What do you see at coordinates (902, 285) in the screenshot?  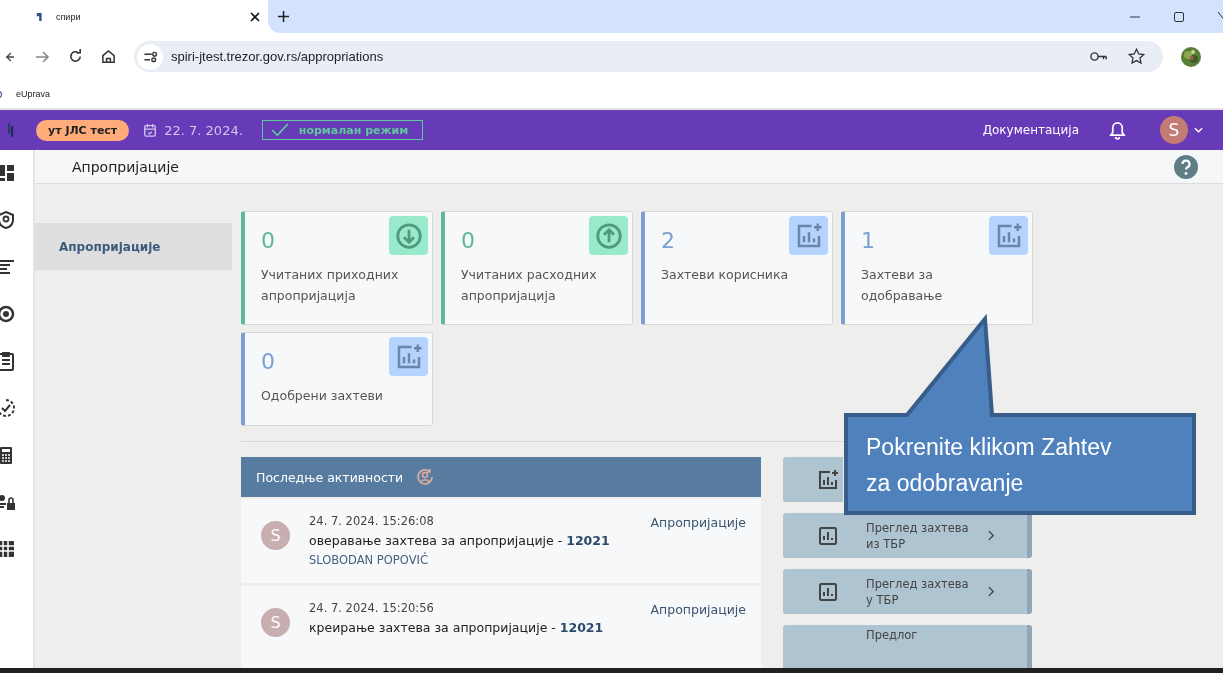 I see `stat-label: Захтеви за одобравање` at bounding box center [902, 285].